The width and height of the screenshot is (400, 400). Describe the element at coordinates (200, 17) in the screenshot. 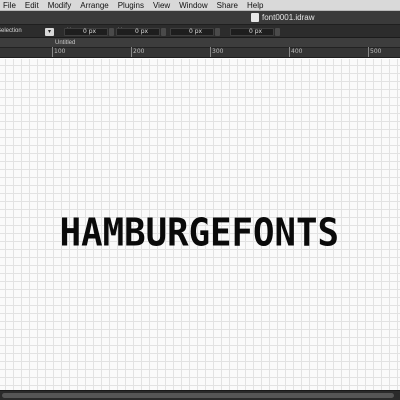

I see `window-titlebar: font0001.idraw` at that location.